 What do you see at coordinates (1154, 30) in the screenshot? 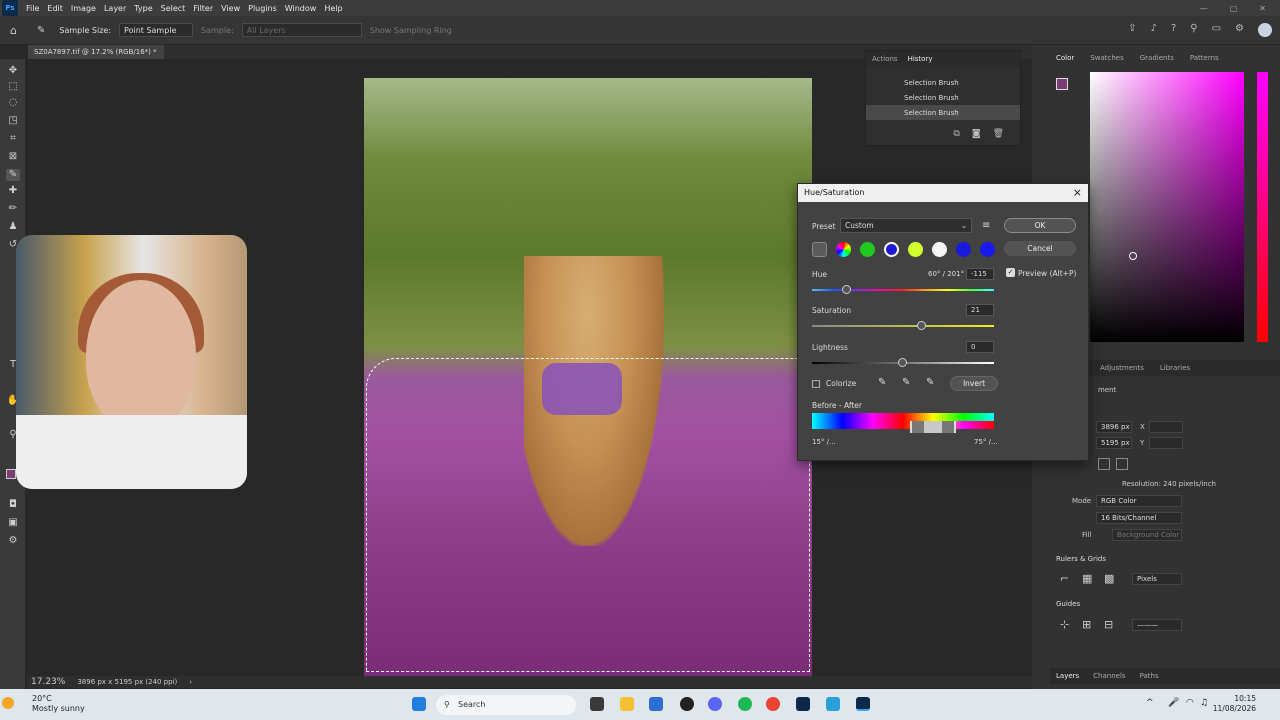
I see `bell-icon: ♪` at bounding box center [1154, 30].